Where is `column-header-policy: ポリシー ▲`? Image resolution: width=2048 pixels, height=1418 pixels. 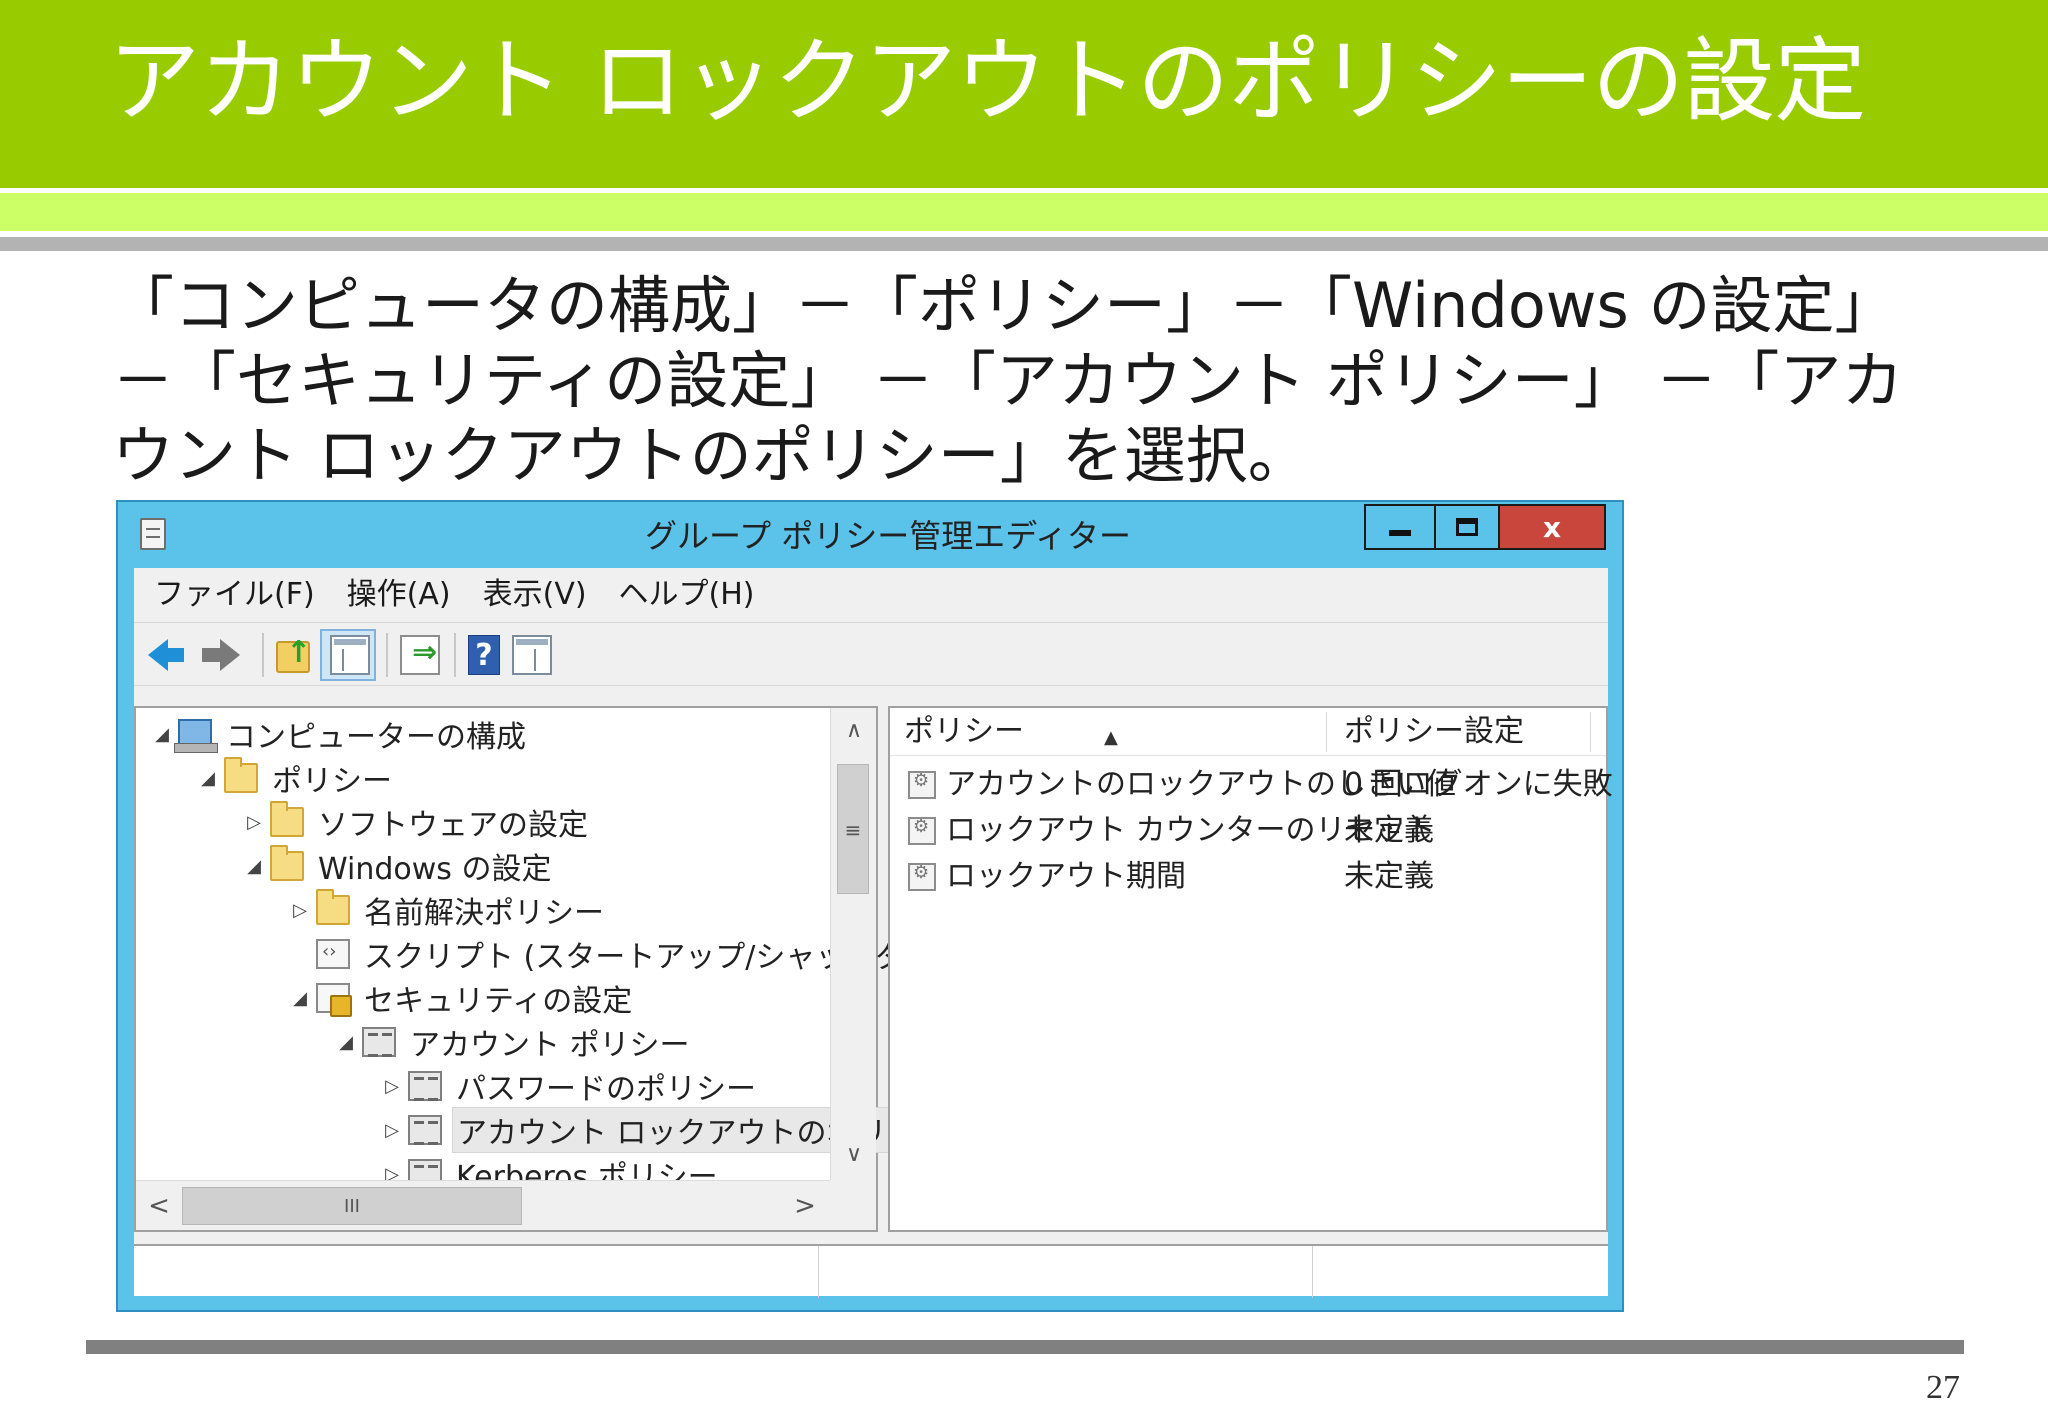
column-header-policy: ポリシー ▲ is located at coordinates (1107, 732).